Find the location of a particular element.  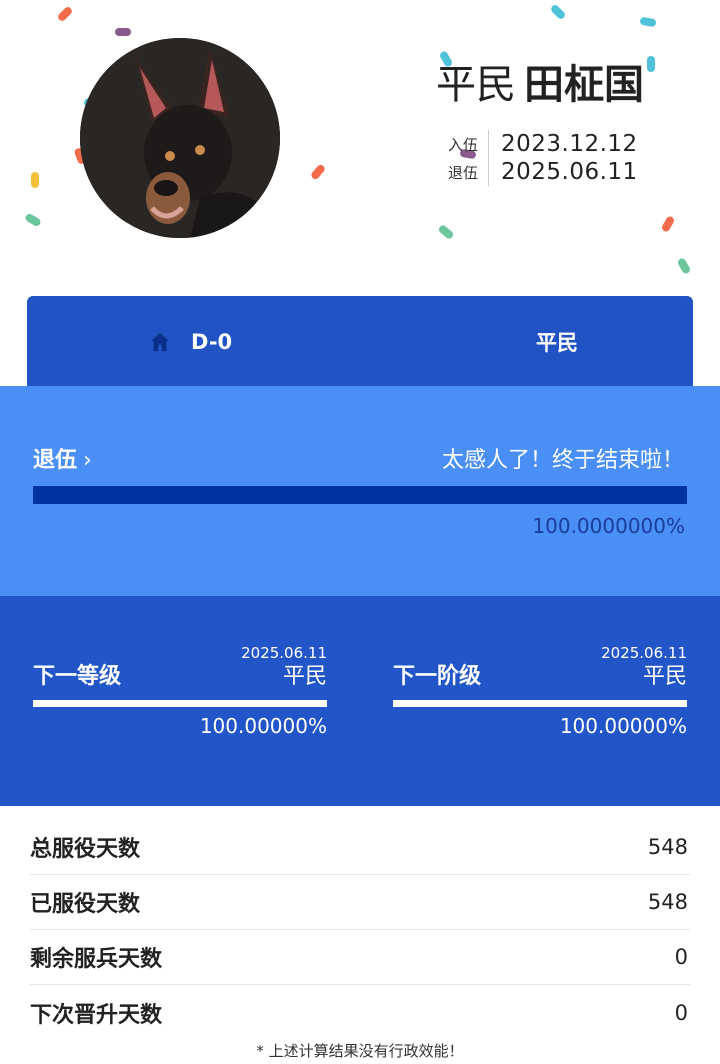

tab-rank: 平民 is located at coordinates (557, 342).